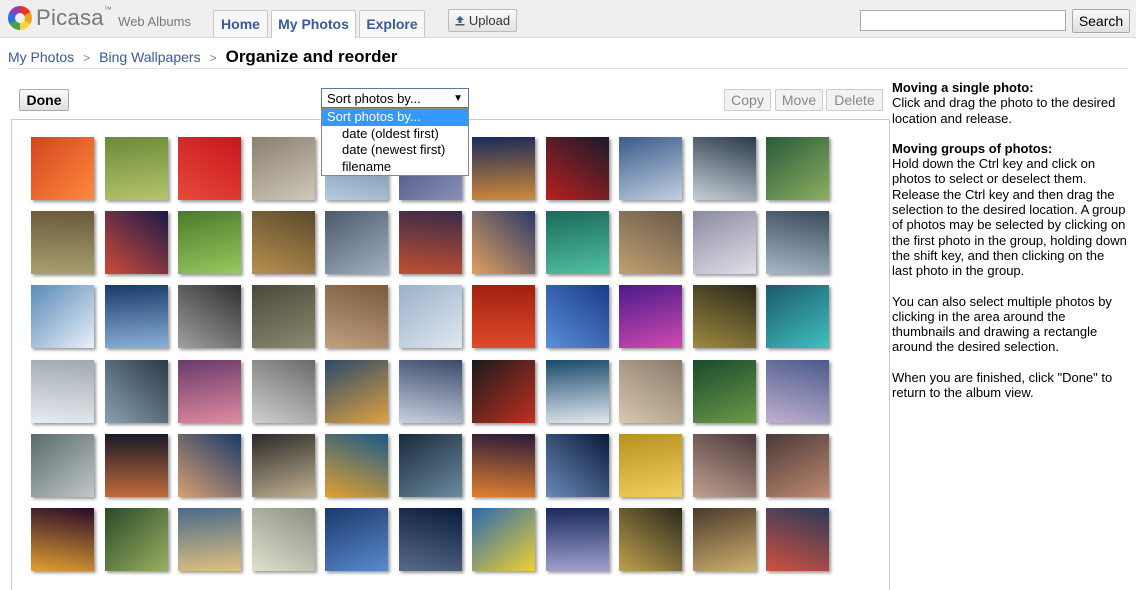 The height and width of the screenshot is (590, 1136). I want to click on move-button: Move, so click(799, 100).